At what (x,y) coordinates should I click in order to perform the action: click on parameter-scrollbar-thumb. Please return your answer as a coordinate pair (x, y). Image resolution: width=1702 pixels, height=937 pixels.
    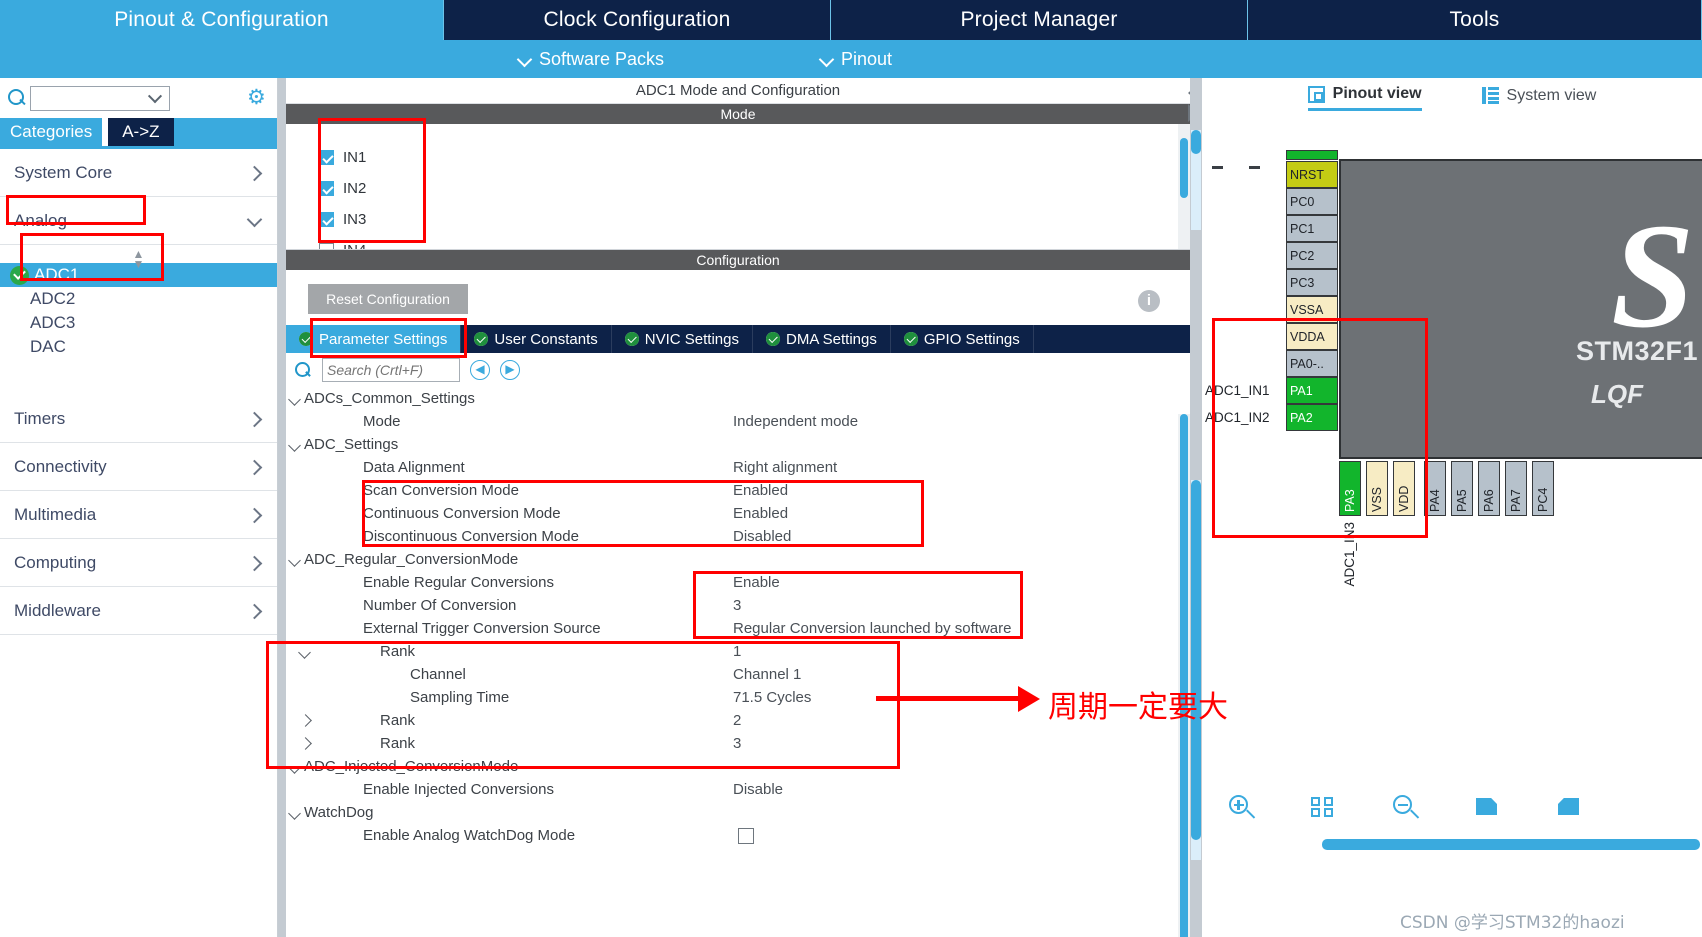
    Looking at the image, I should click on (1184, 675).